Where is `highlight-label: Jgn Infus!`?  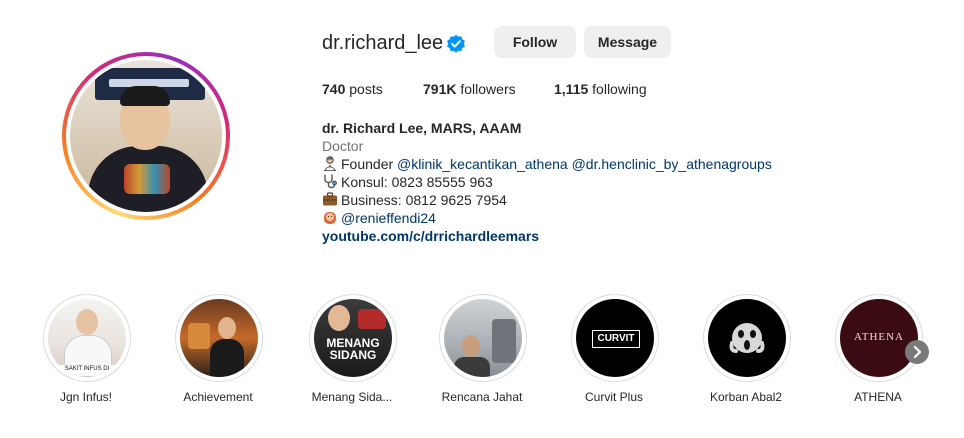
highlight-label: Jgn Infus! is located at coordinates (86, 397).